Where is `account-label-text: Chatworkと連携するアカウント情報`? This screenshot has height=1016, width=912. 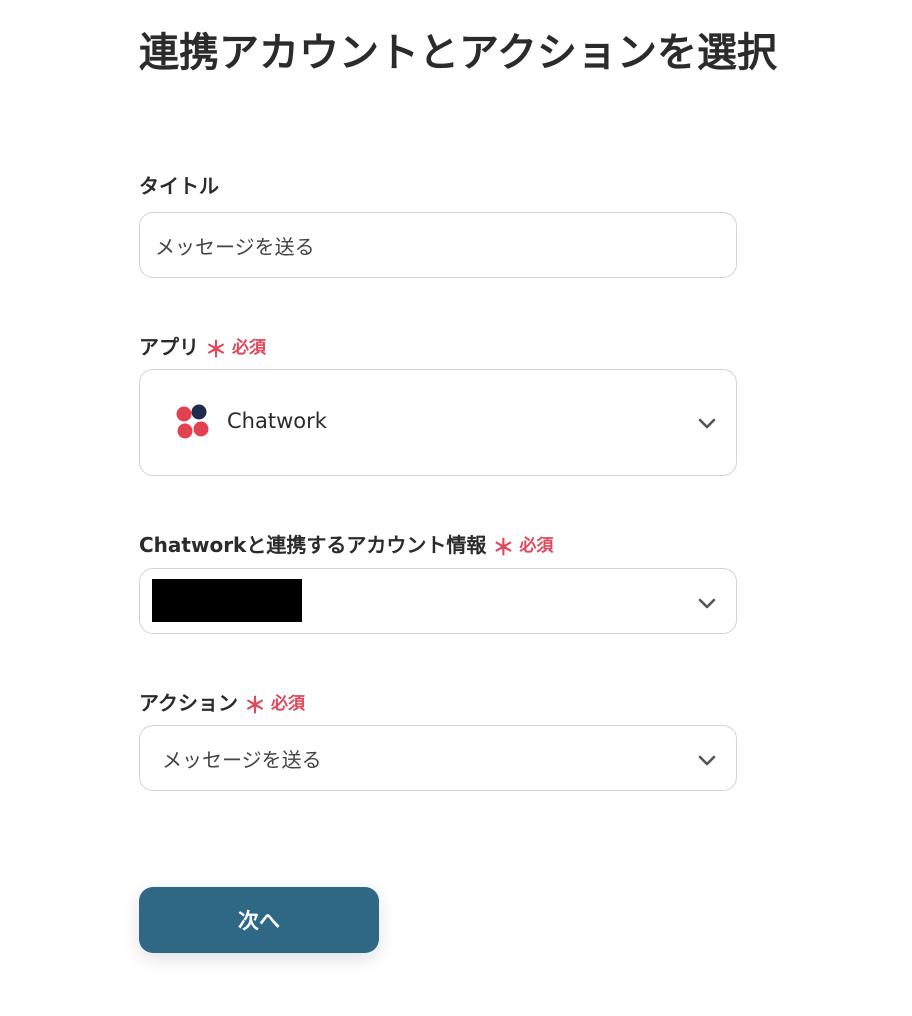 account-label-text: Chatworkと連携するアカウント情報 is located at coordinates (313, 544).